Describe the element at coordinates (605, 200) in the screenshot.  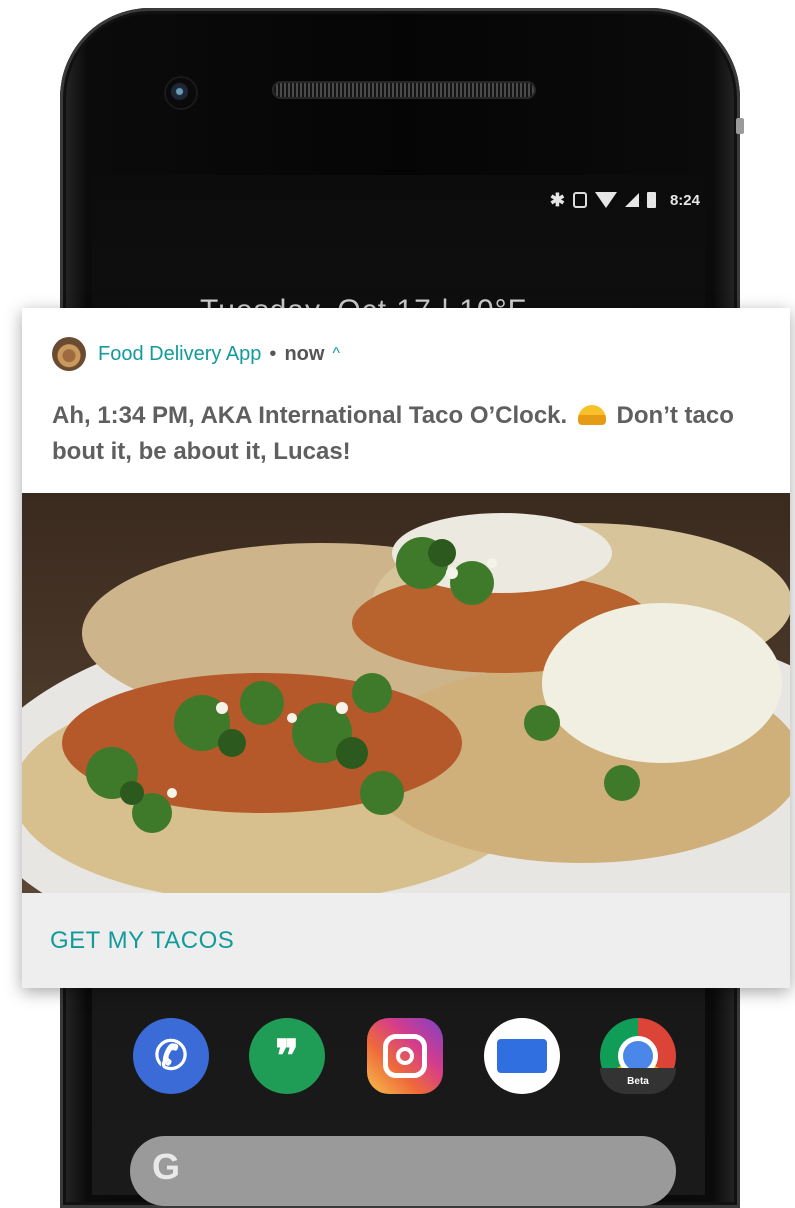
I see `wifi-icon` at that location.